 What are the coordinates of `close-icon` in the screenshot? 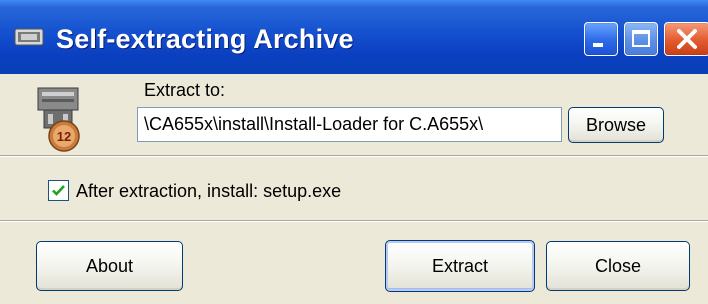 It's located at (687, 39).